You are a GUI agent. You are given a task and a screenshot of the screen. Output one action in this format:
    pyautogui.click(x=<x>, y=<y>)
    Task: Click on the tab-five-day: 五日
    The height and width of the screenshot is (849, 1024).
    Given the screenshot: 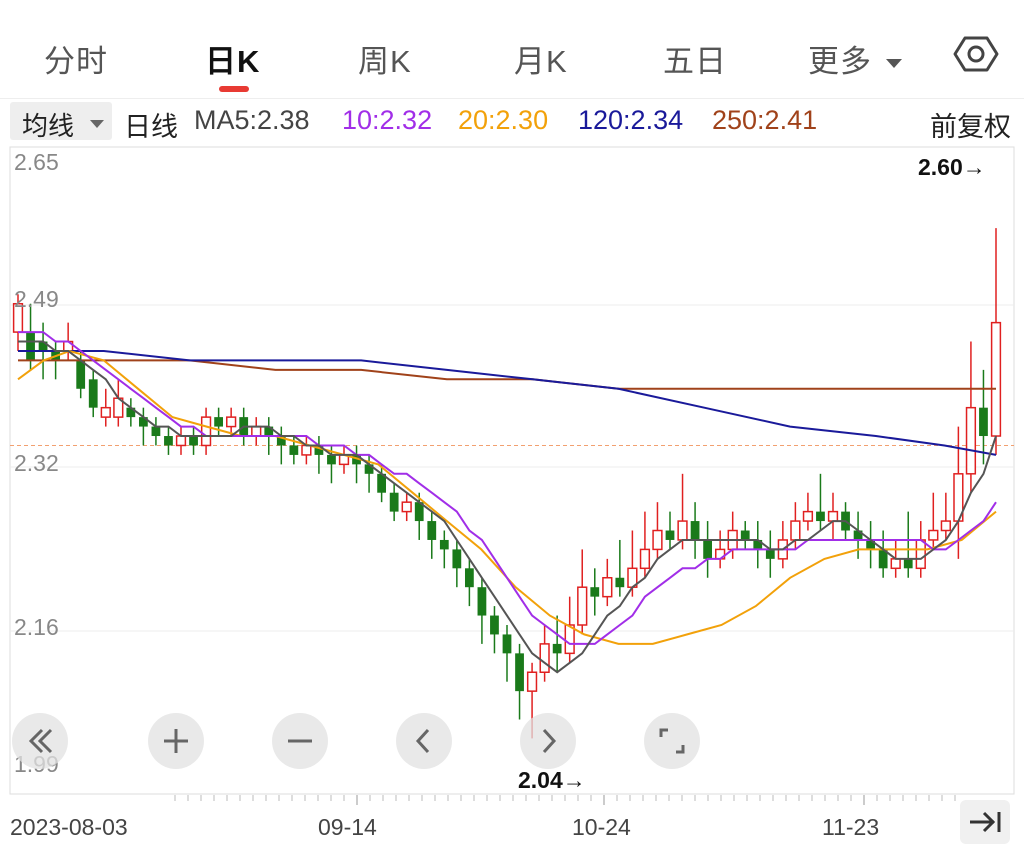 What is the action you would take?
    pyautogui.click(x=695, y=58)
    